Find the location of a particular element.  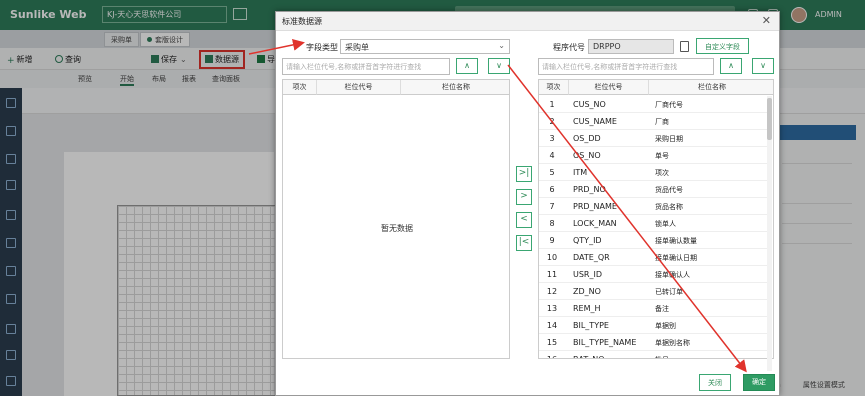

confirm-button: 确定 is located at coordinates (759, 382).